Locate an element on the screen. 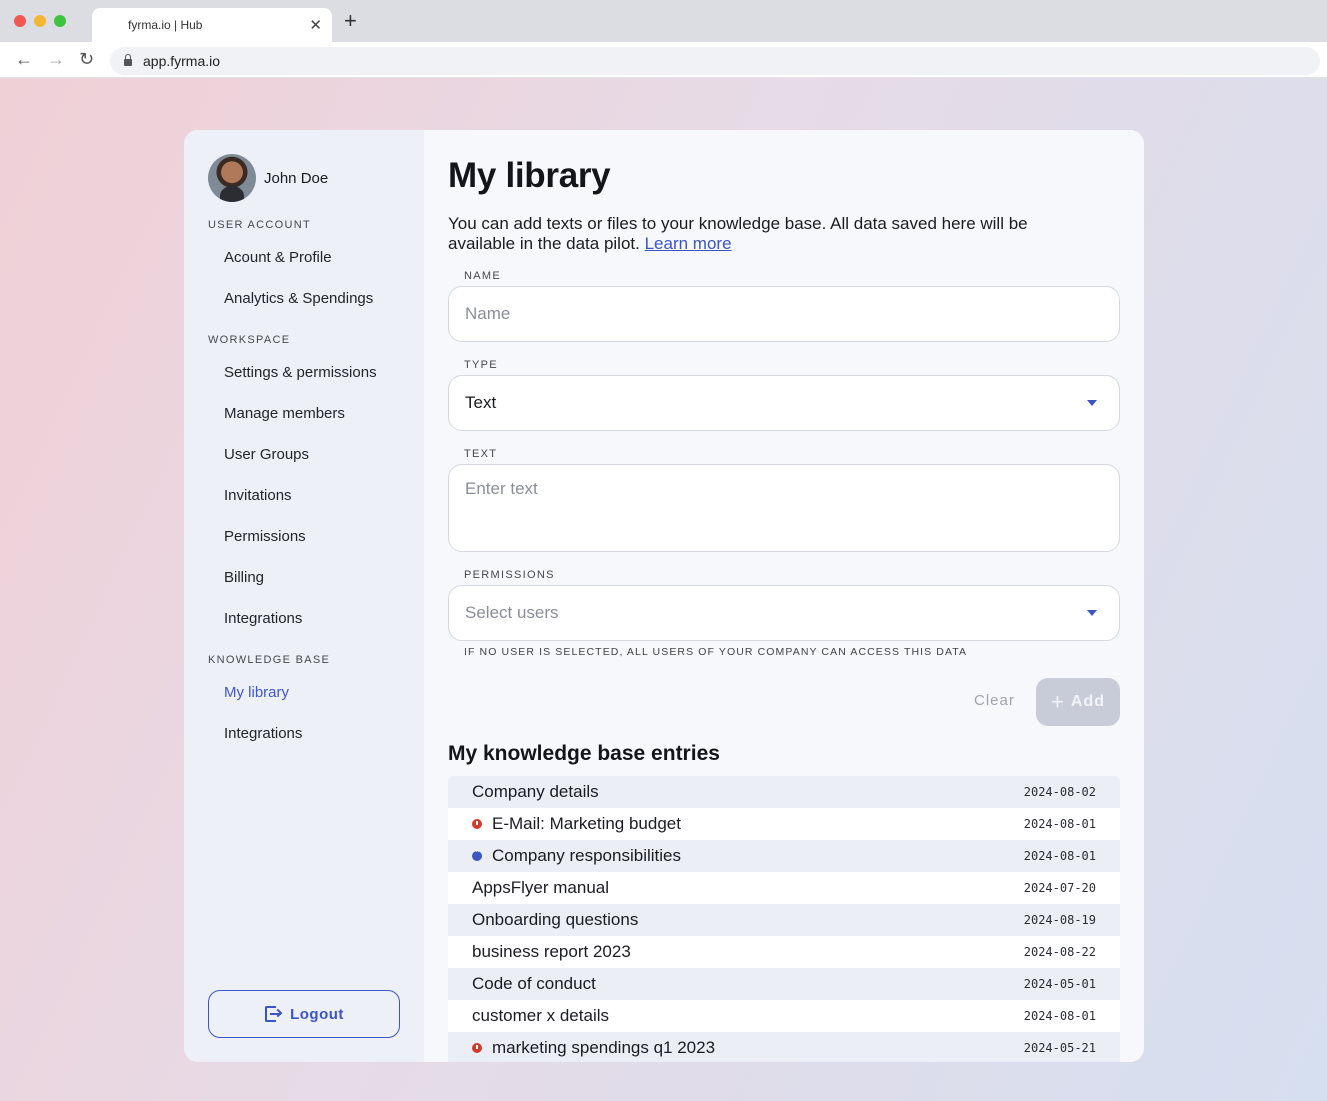 The image size is (1327, 1101). add-label: Add is located at coordinates (1087, 701).